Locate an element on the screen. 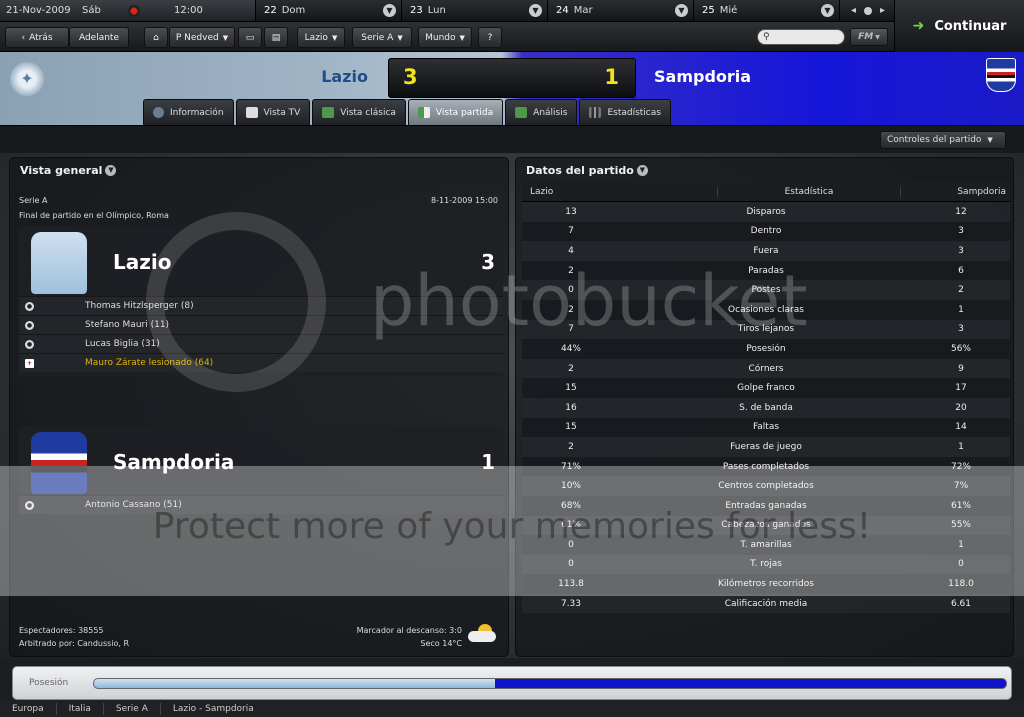 This screenshot has height=717, width=1024. away-team-title: Sampdoria is located at coordinates (173, 462).